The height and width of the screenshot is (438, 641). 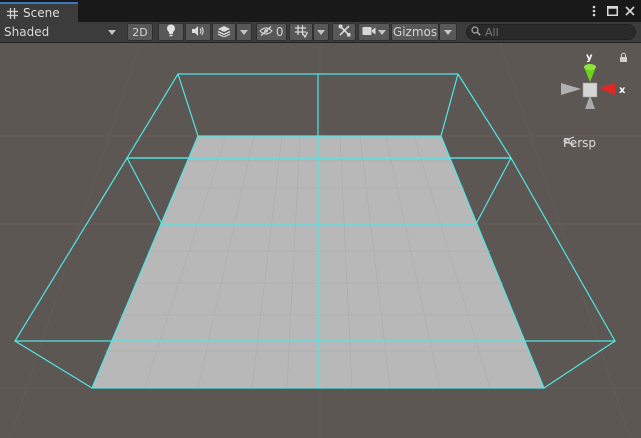 What do you see at coordinates (476, 32) in the screenshot?
I see `search-icon` at bounding box center [476, 32].